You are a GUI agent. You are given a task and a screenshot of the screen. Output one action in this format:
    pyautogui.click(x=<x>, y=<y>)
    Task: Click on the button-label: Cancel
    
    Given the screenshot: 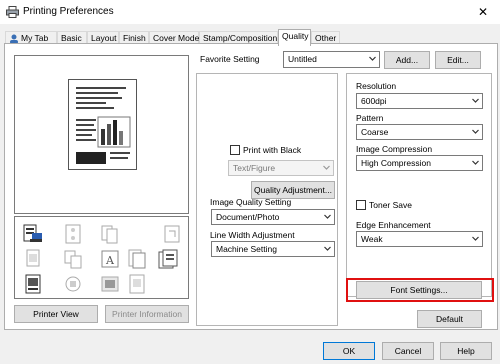 What is the action you would take?
    pyautogui.click(x=408, y=351)
    